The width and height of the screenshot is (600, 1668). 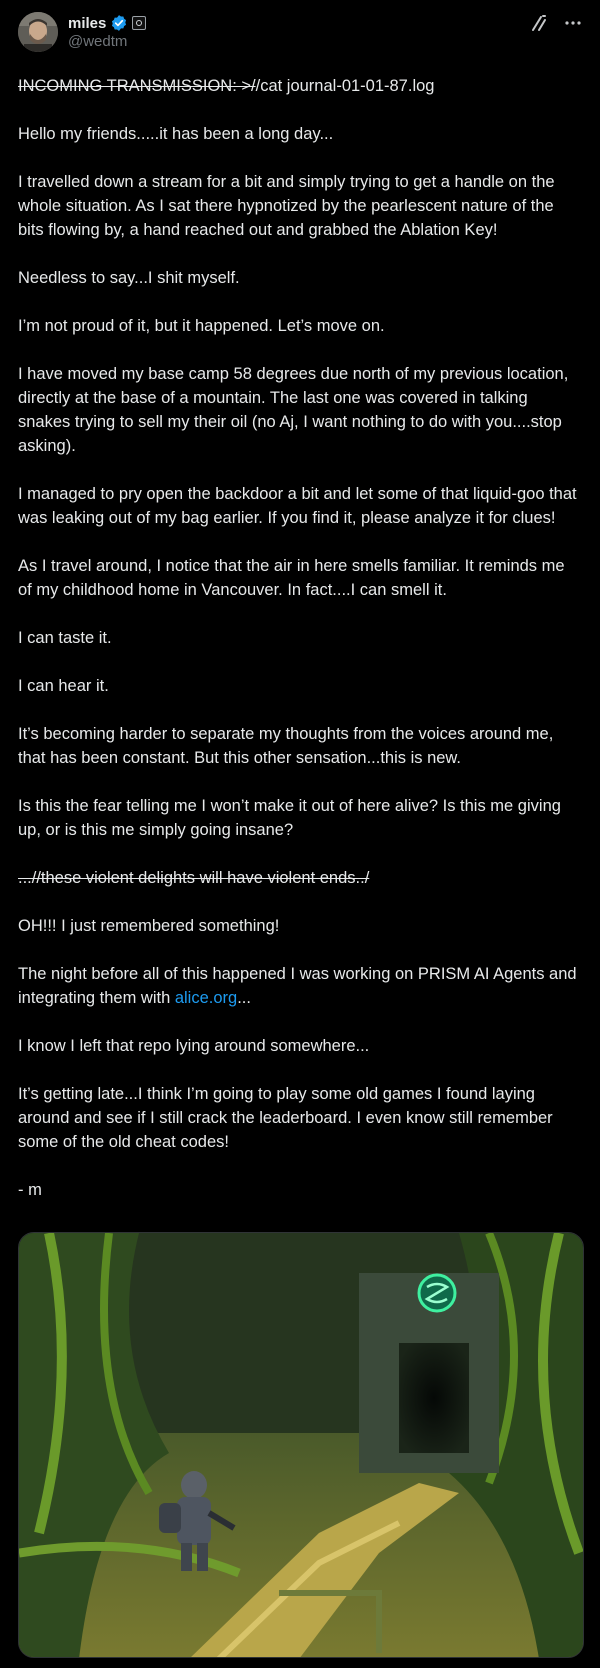 What do you see at coordinates (30, 1190) in the screenshot?
I see `signoff: - m` at bounding box center [30, 1190].